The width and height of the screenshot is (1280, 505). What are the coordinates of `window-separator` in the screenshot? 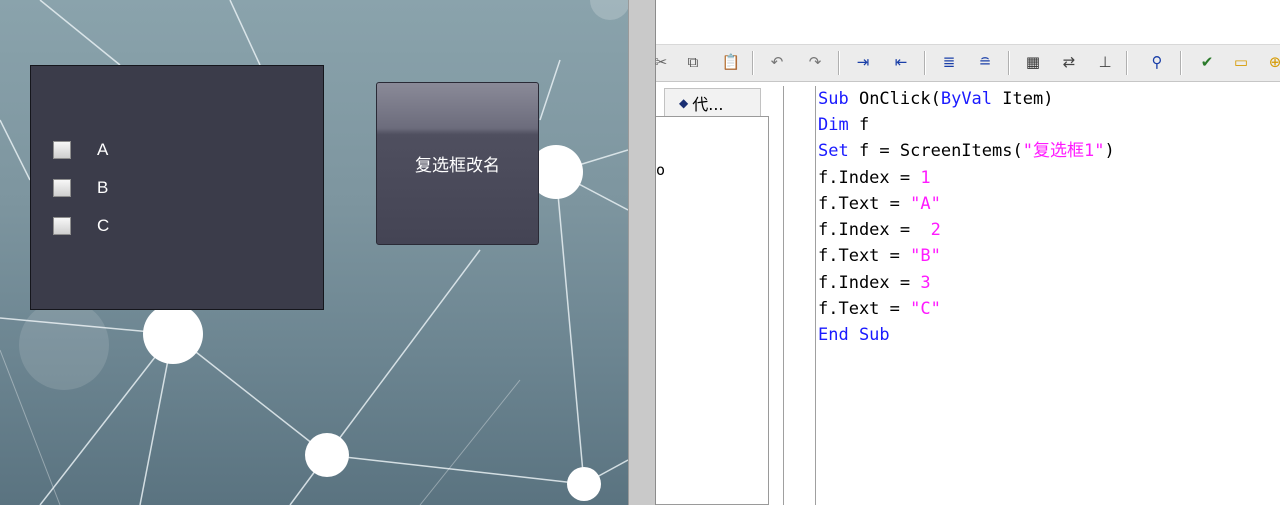 It's located at (642, 252).